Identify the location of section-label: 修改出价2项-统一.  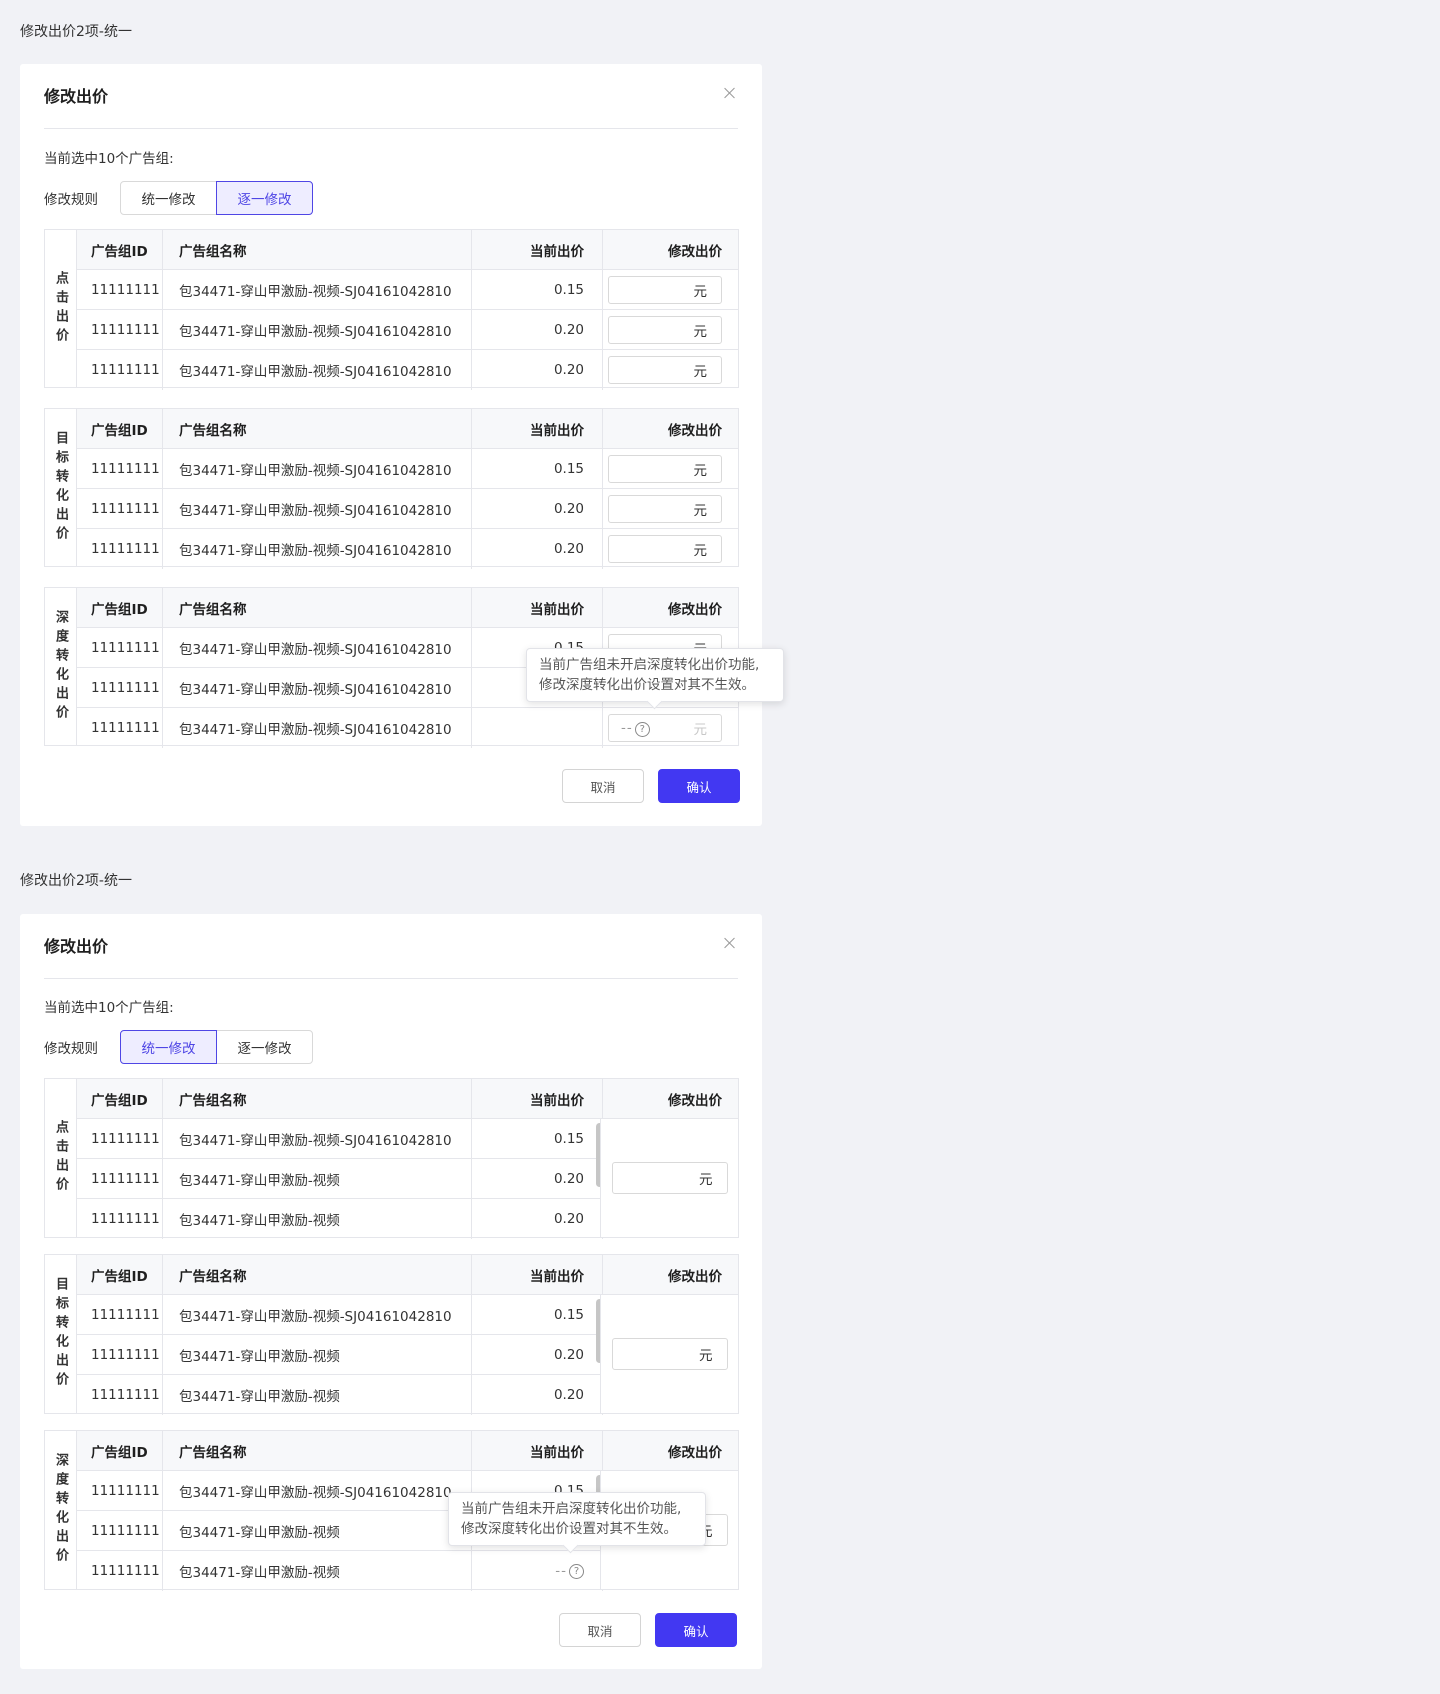
(76, 881).